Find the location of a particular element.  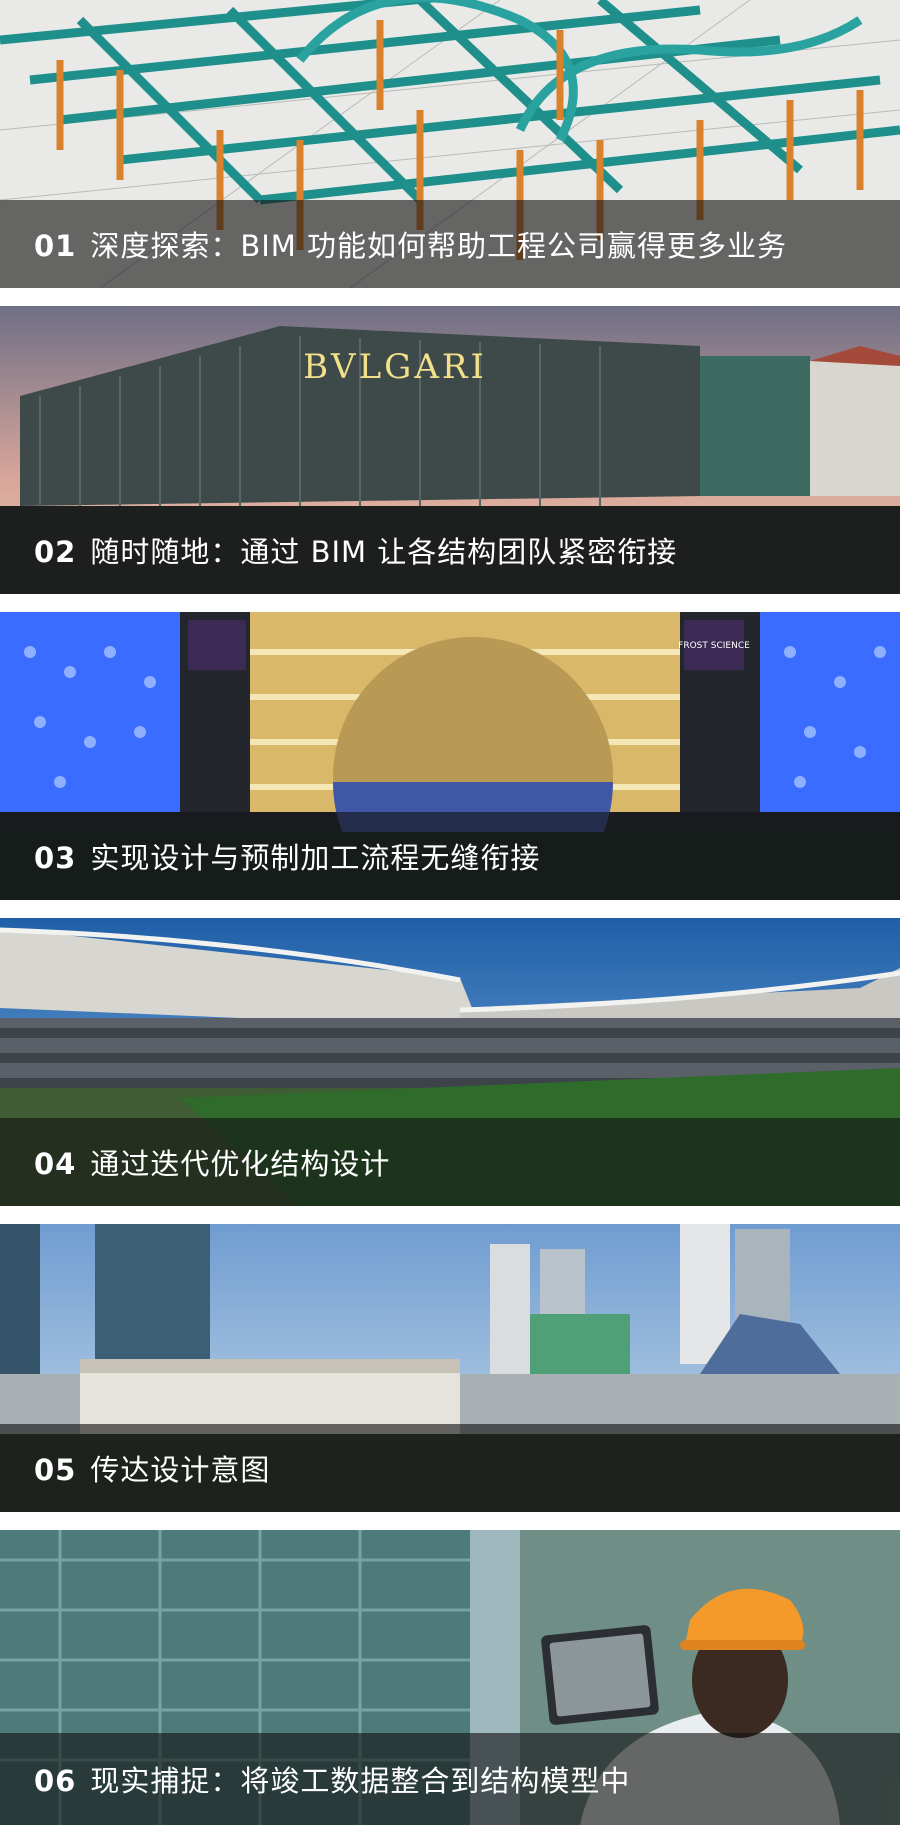

card-caption: 04 通过迭代优化结构设计 is located at coordinates (195, 1162).